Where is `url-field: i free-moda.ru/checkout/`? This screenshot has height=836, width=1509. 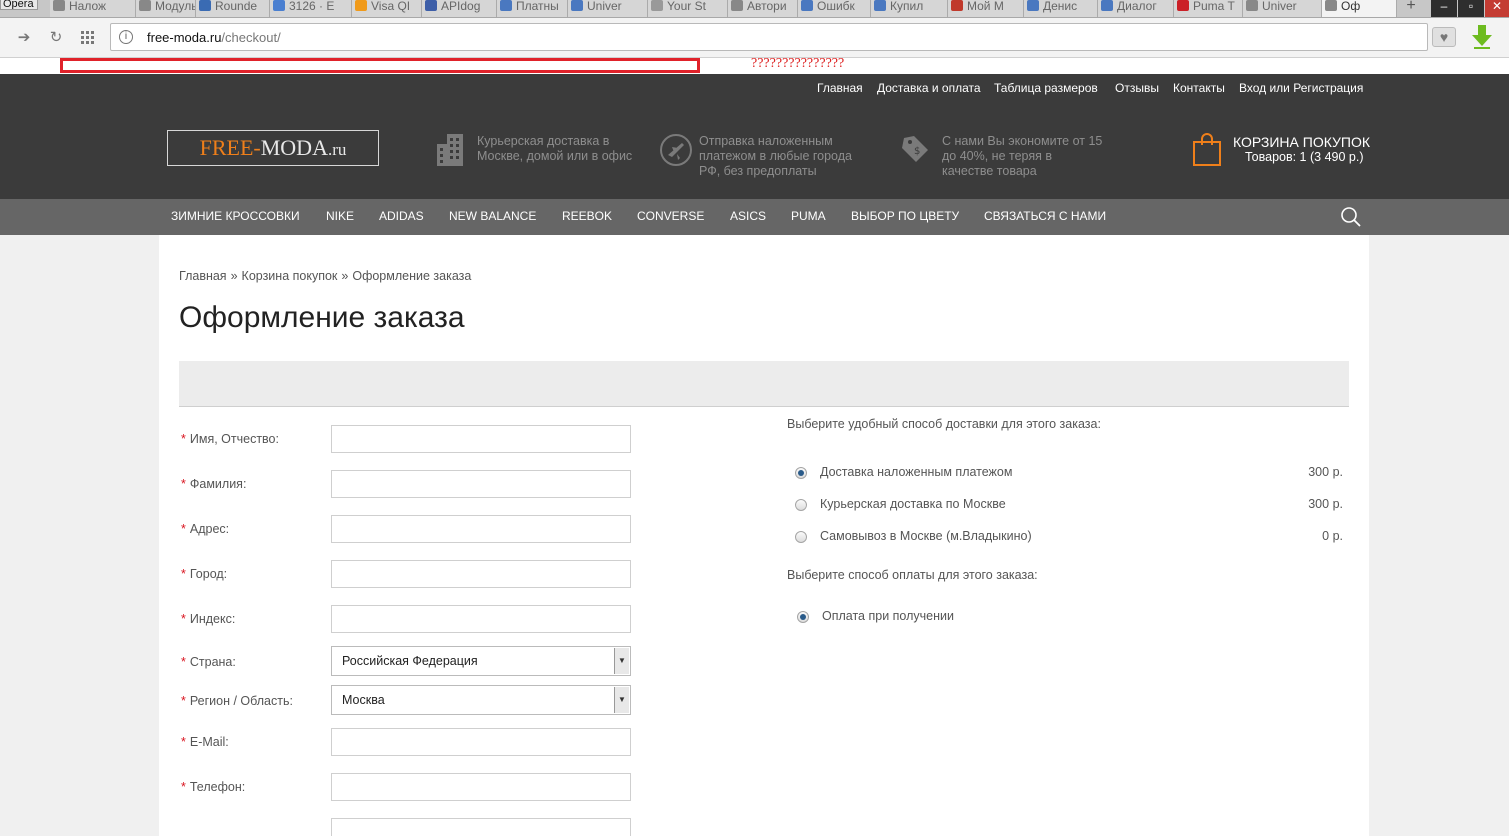 url-field: i free-moda.ru/checkout/ is located at coordinates (769, 37).